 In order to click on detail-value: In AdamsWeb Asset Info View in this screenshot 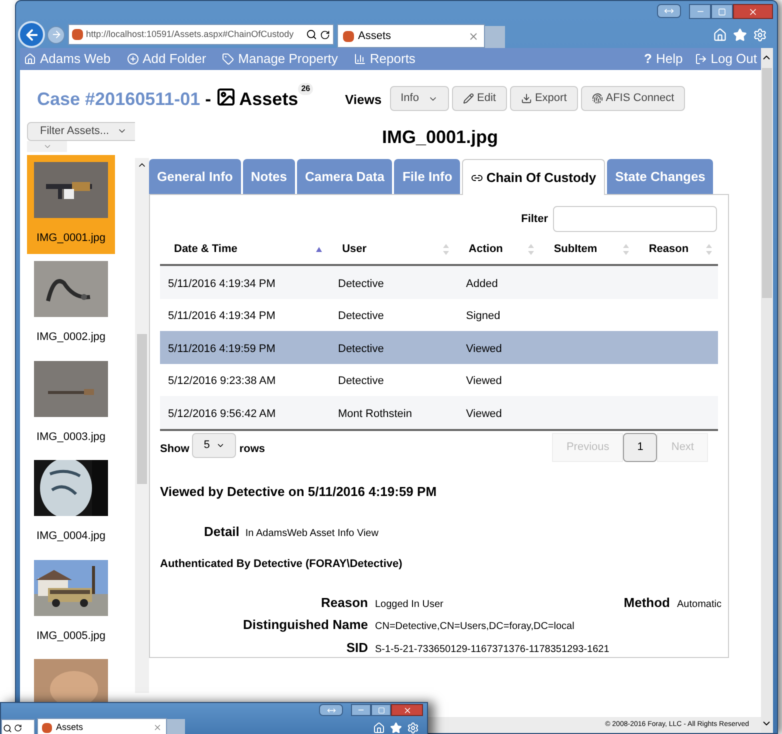, I will do `click(311, 533)`.